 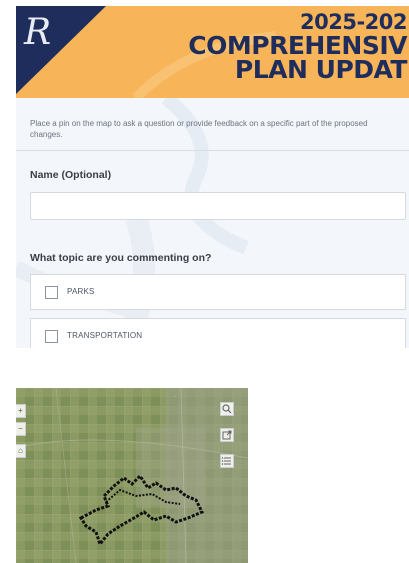 What do you see at coordinates (227, 435) in the screenshot?
I see `share-icon` at bounding box center [227, 435].